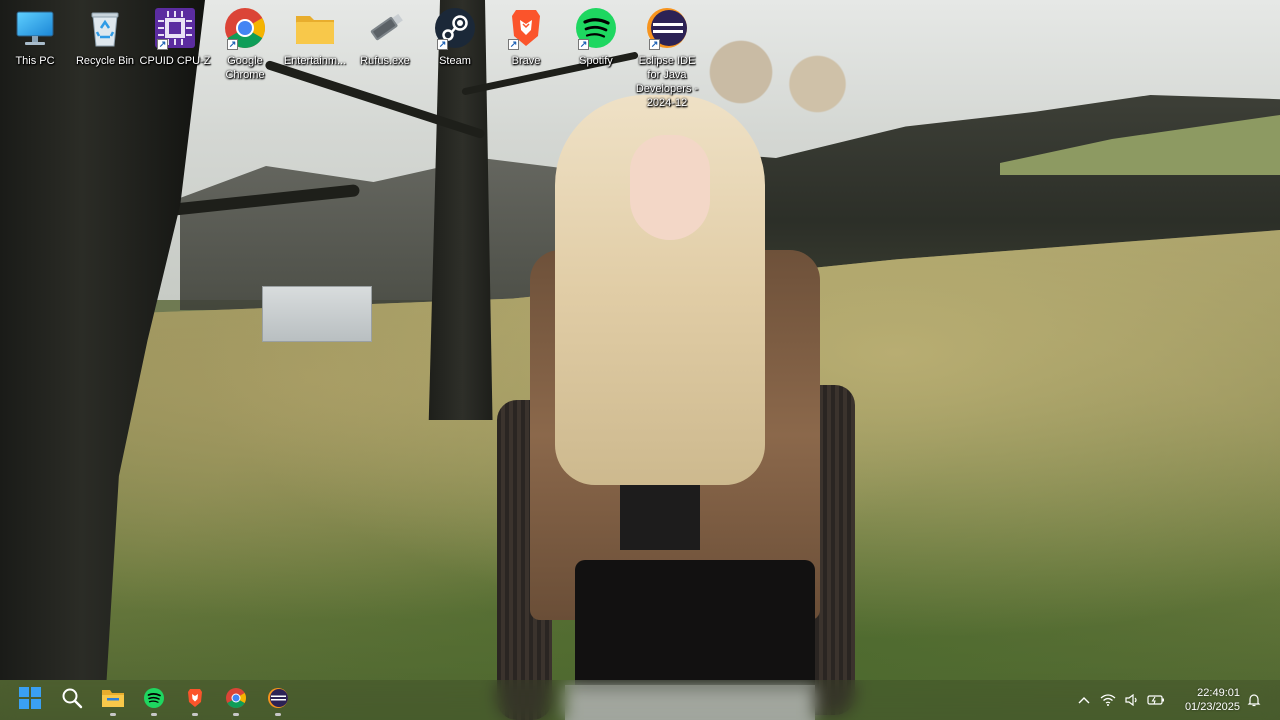 This screenshot has height=720, width=1280. What do you see at coordinates (1212, 707) in the screenshot?
I see `clock-date: 01/23/2025` at bounding box center [1212, 707].